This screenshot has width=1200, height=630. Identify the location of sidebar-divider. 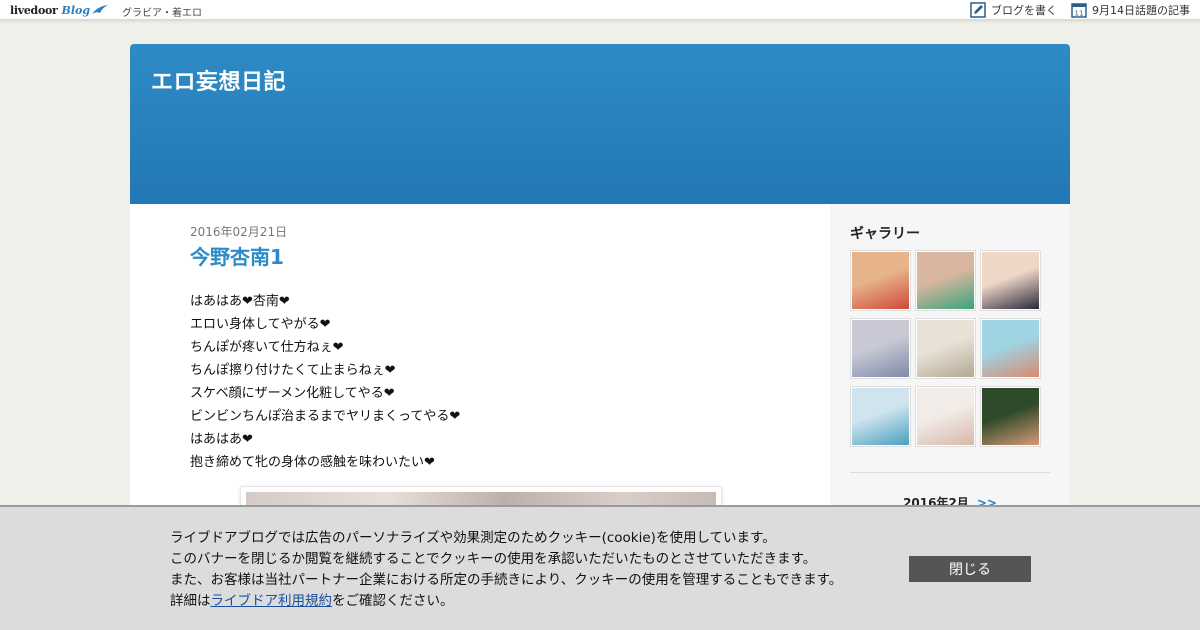
(950, 472).